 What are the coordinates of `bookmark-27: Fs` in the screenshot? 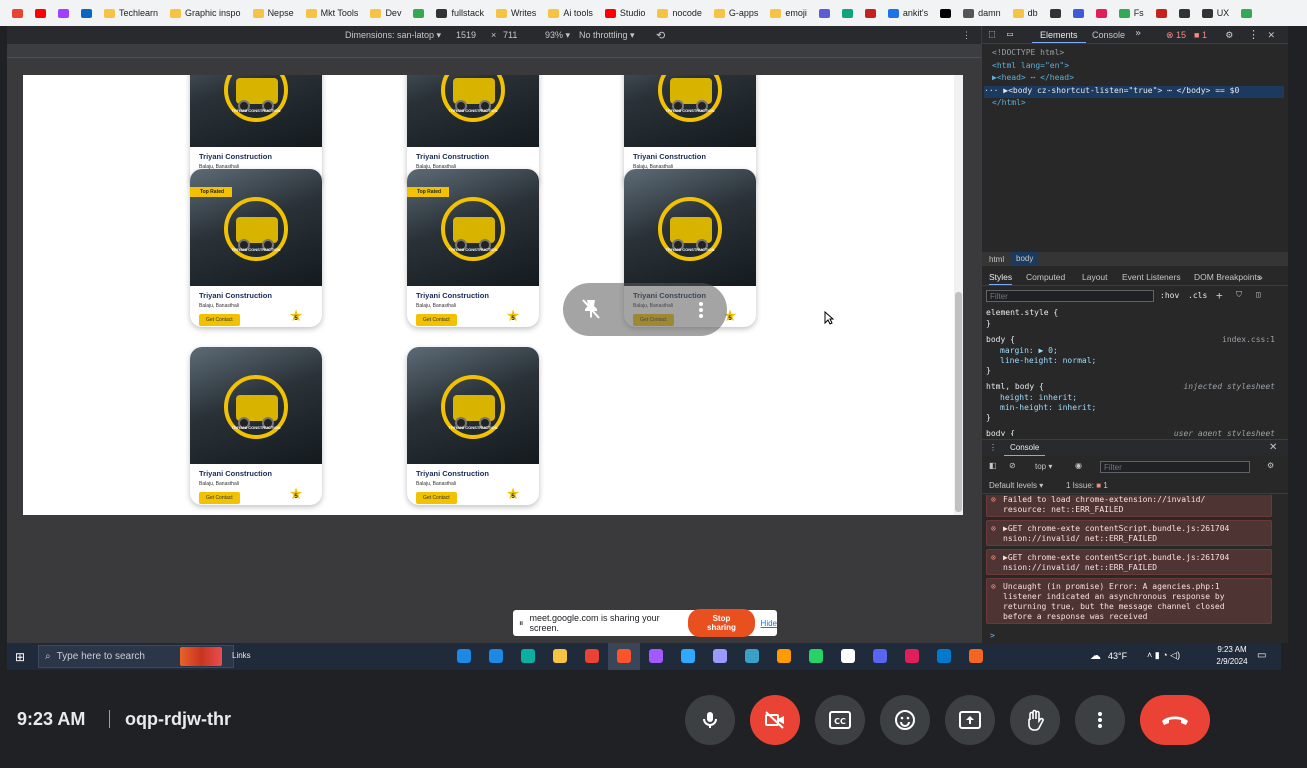 It's located at (1131, 13).